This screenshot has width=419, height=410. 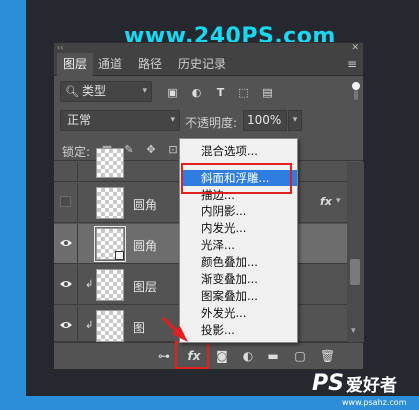 I want to click on tab-paths: 路径, so click(x=150, y=64).